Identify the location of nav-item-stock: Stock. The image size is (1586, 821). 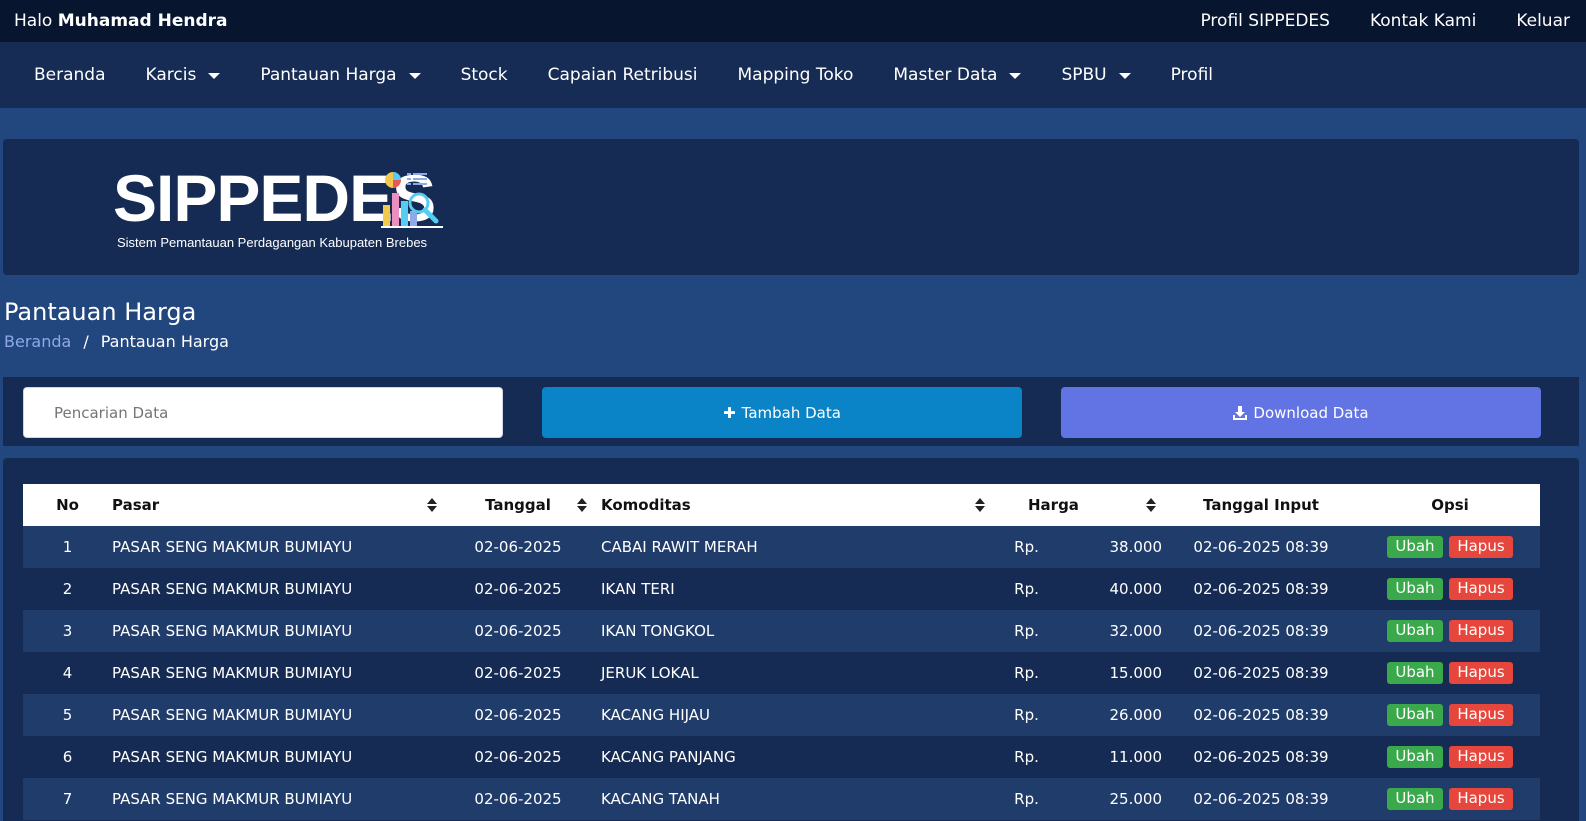
(484, 75).